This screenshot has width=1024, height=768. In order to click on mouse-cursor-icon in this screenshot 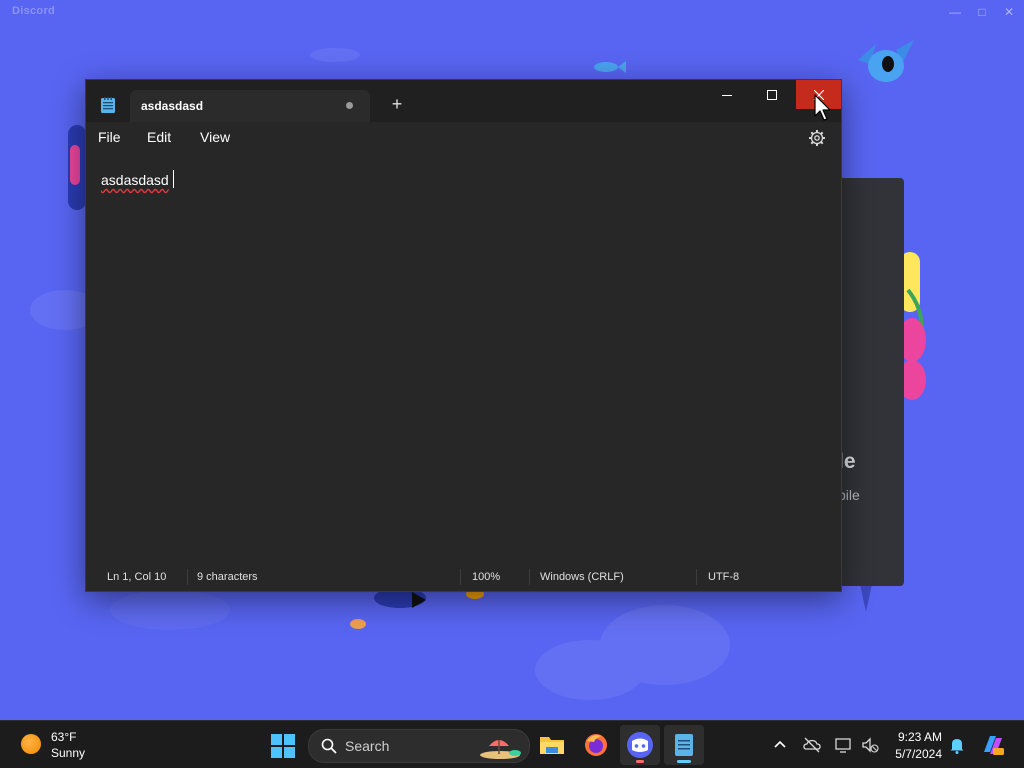, I will do `click(822, 107)`.